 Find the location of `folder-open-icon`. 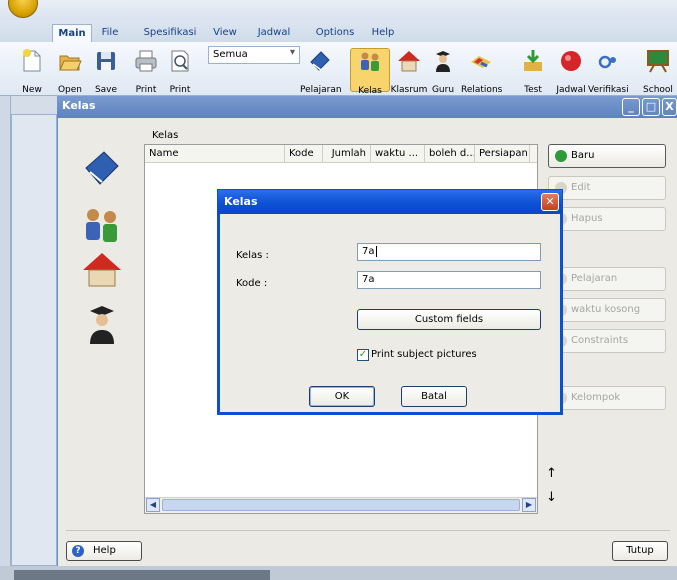

folder-open-icon is located at coordinates (70, 63).